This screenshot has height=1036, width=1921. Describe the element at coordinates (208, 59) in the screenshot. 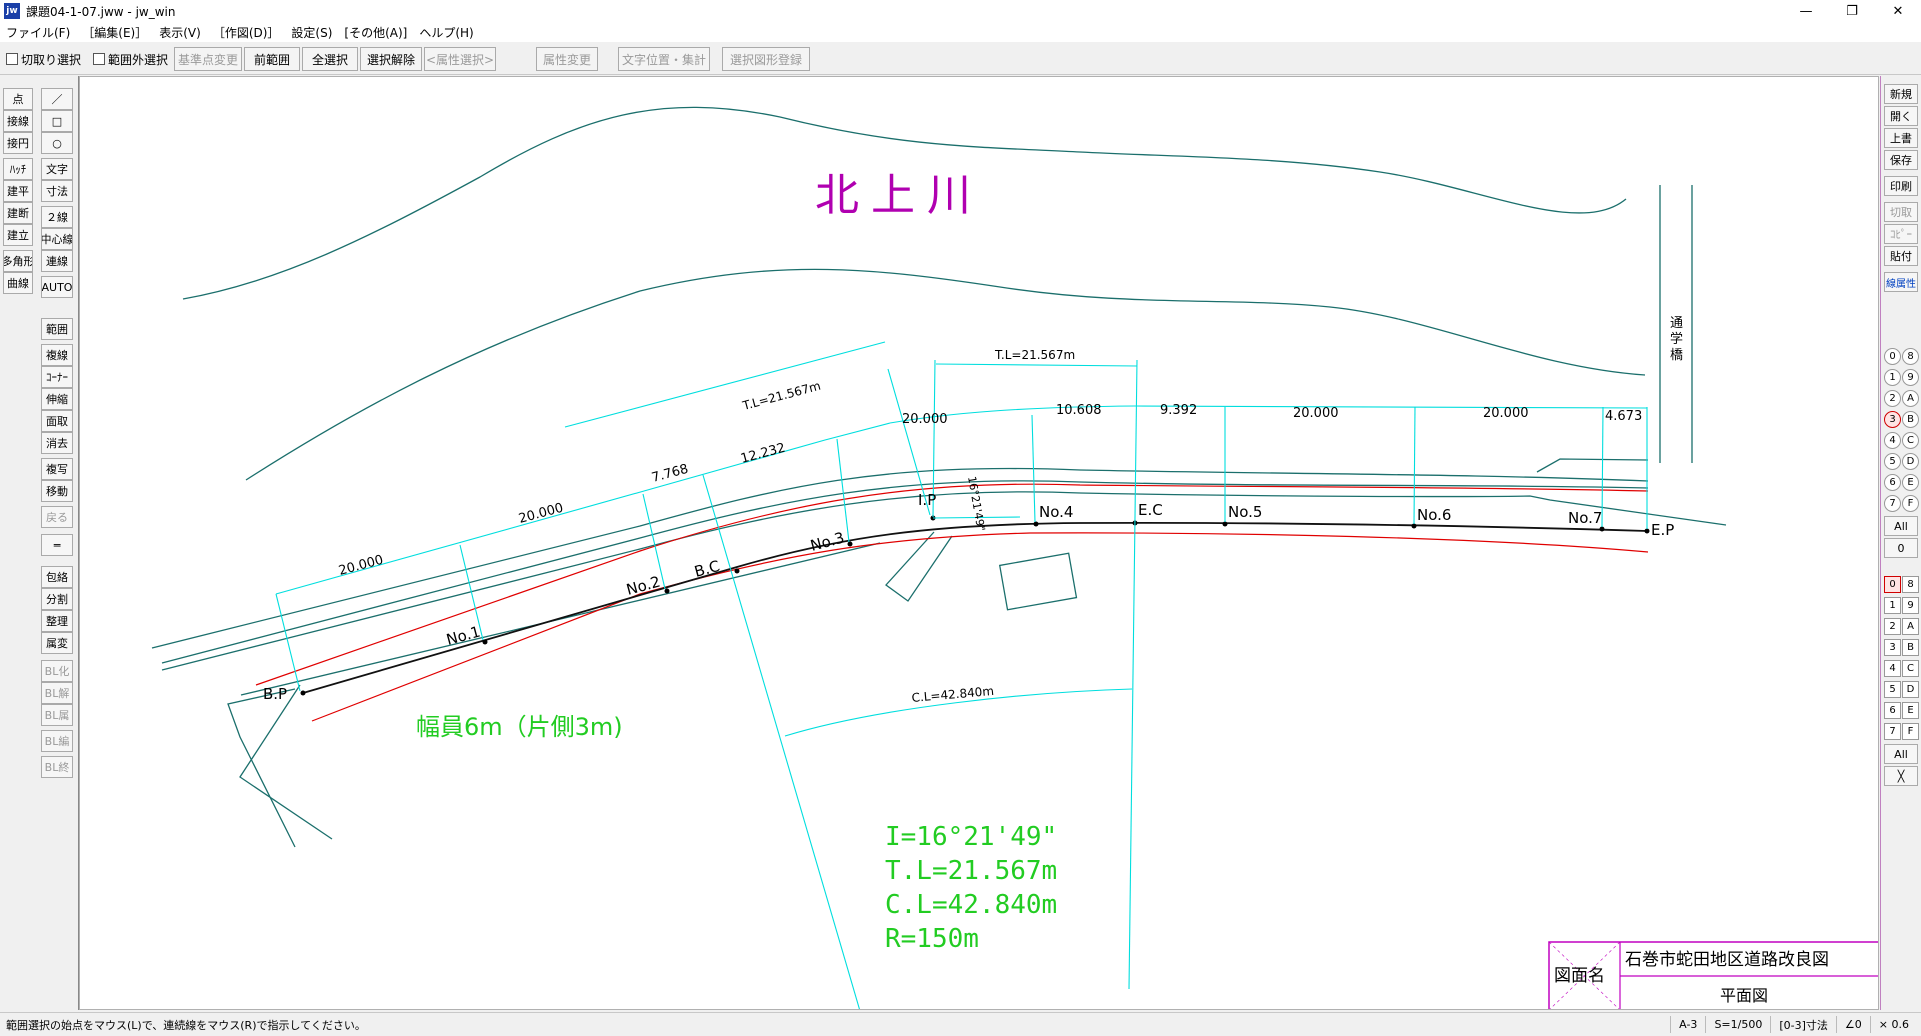

I see `base-point-change-button: 基準点変更` at that location.